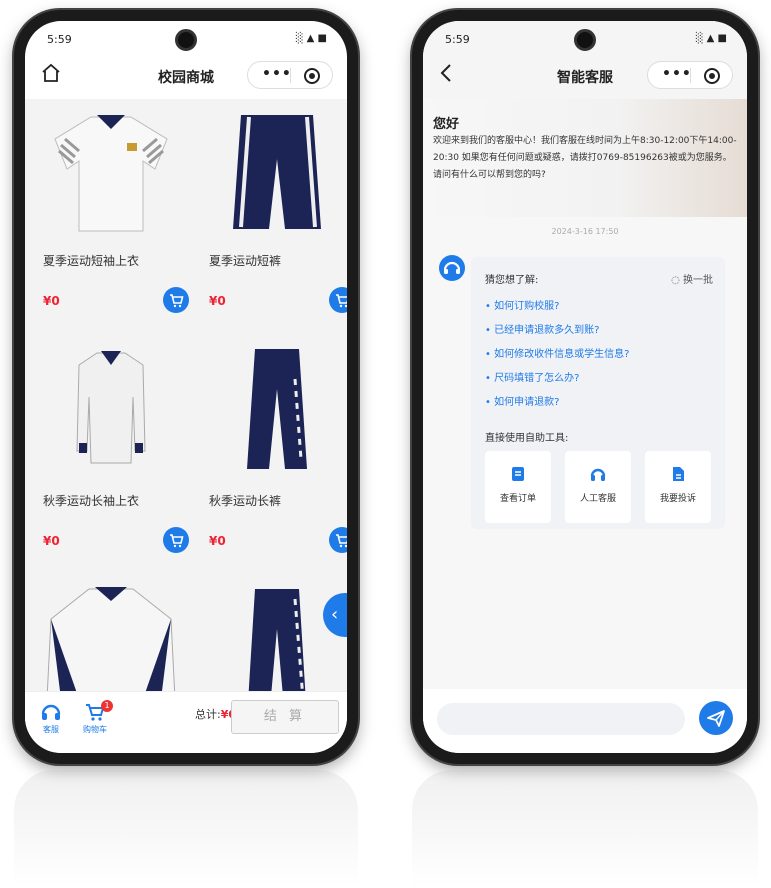 The image size is (771, 888). What do you see at coordinates (245, 501) in the screenshot?
I see `product-name: 秋季运动长裤` at bounding box center [245, 501].